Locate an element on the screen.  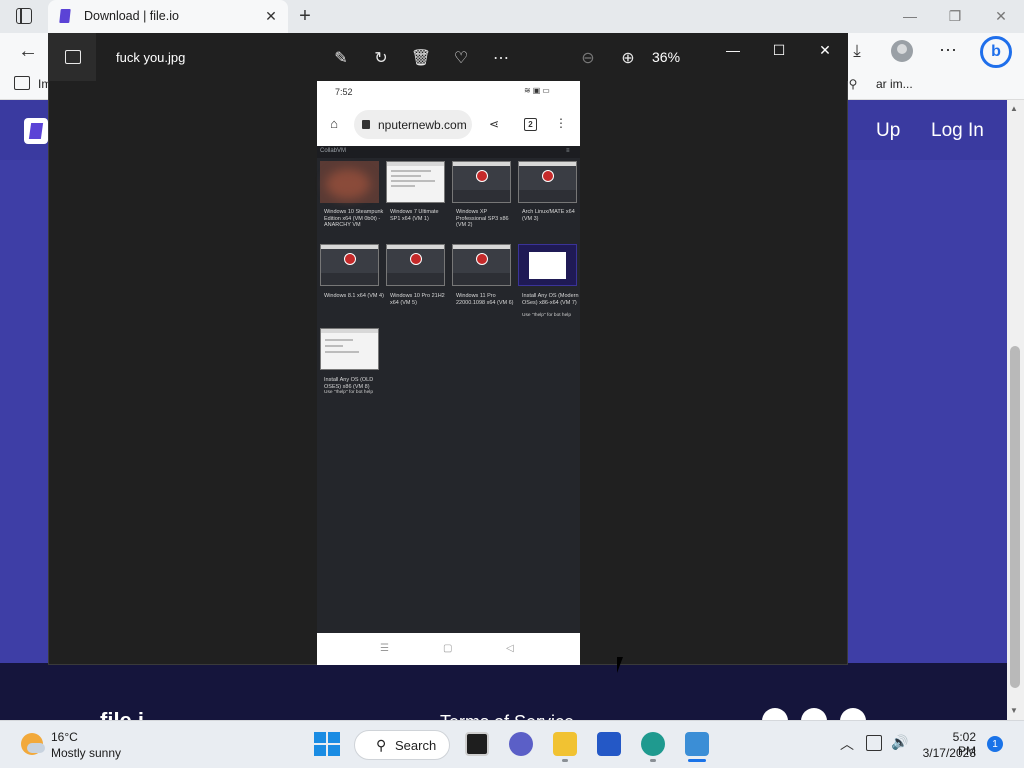
photos-close-button: ✕ is located at coordinates (825, 50).